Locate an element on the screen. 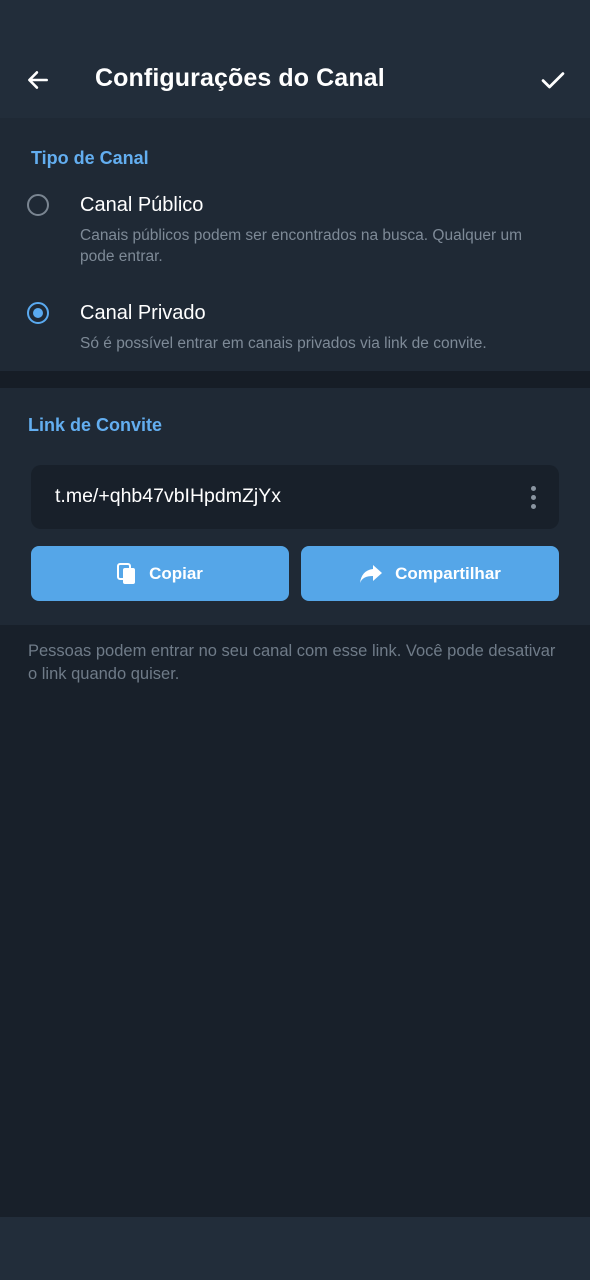  back-button is located at coordinates (38, 80).